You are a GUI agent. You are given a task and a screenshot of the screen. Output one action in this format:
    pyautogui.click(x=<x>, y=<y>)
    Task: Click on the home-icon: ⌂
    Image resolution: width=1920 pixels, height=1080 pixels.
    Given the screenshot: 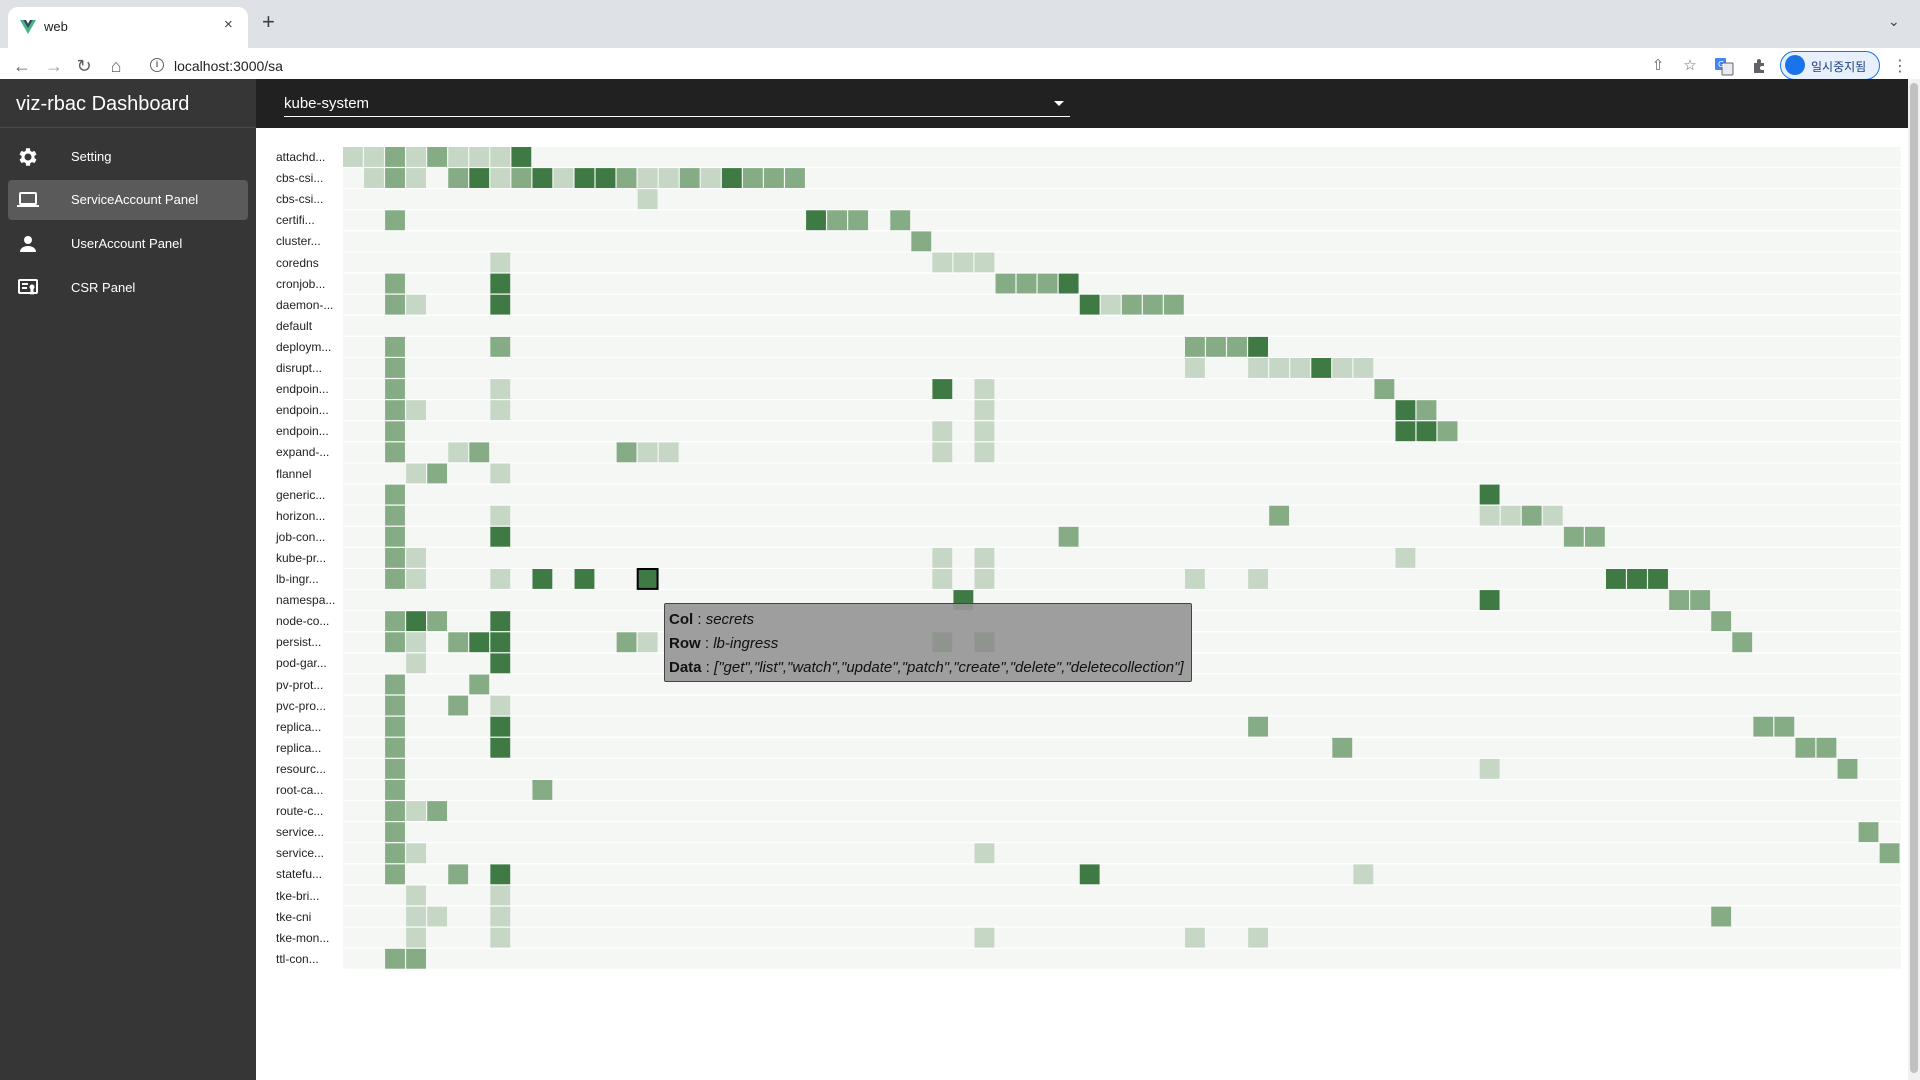 What is the action you would take?
    pyautogui.click(x=116, y=66)
    